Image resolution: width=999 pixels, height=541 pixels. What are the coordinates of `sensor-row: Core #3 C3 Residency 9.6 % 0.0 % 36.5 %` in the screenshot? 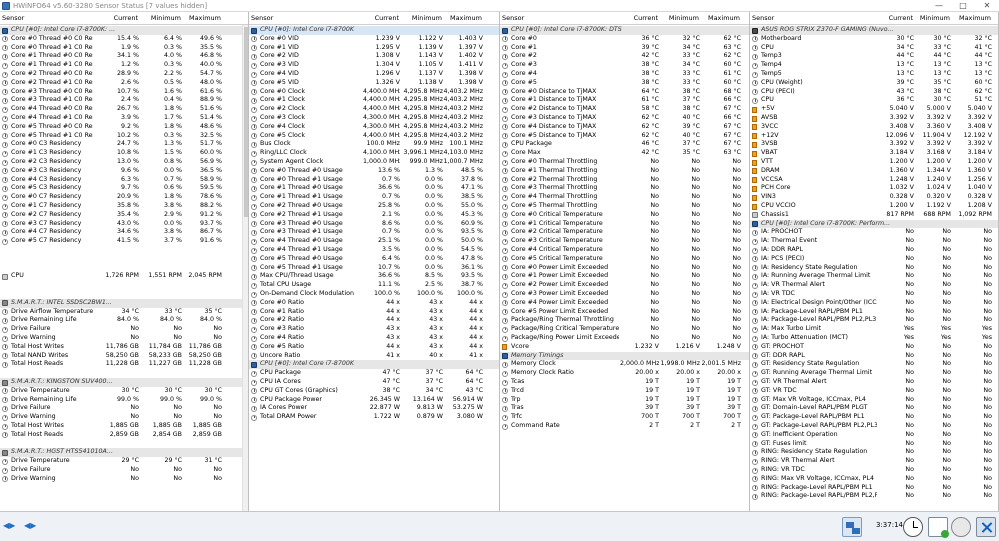 It's located at (124, 171).